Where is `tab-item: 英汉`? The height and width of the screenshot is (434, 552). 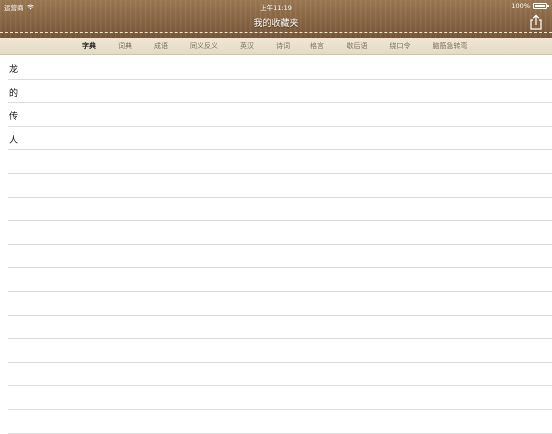 tab-item: 英汉 is located at coordinates (247, 46).